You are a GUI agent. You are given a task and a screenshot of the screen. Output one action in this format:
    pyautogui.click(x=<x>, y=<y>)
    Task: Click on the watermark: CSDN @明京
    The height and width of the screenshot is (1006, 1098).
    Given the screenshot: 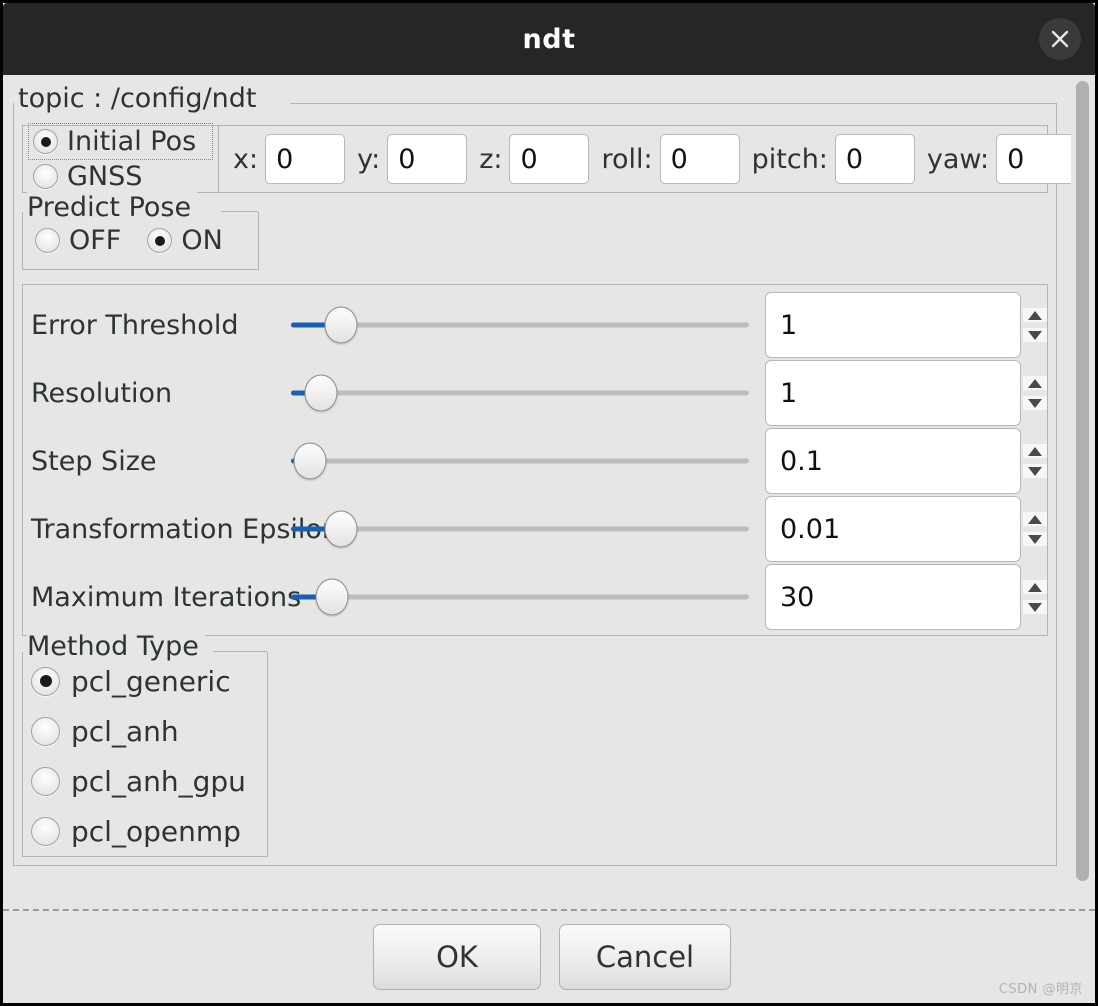 What is the action you would take?
    pyautogui.click(x=1040, y=989)
    